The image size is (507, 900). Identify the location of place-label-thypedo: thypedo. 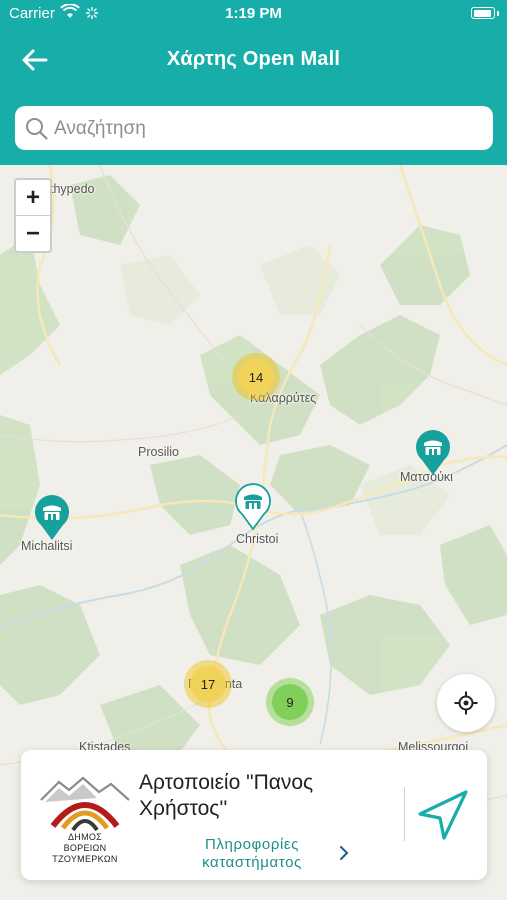
(72, 189).